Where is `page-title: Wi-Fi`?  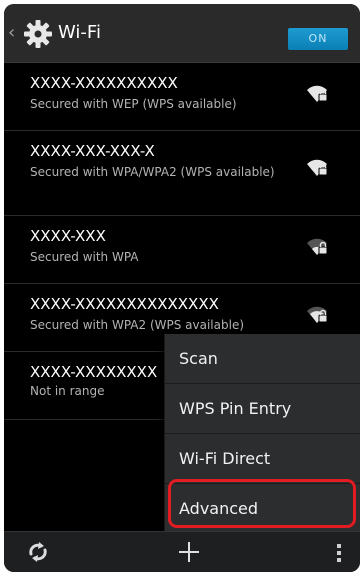 page-title: Wi-Fi is located at coordinates (79, 32).